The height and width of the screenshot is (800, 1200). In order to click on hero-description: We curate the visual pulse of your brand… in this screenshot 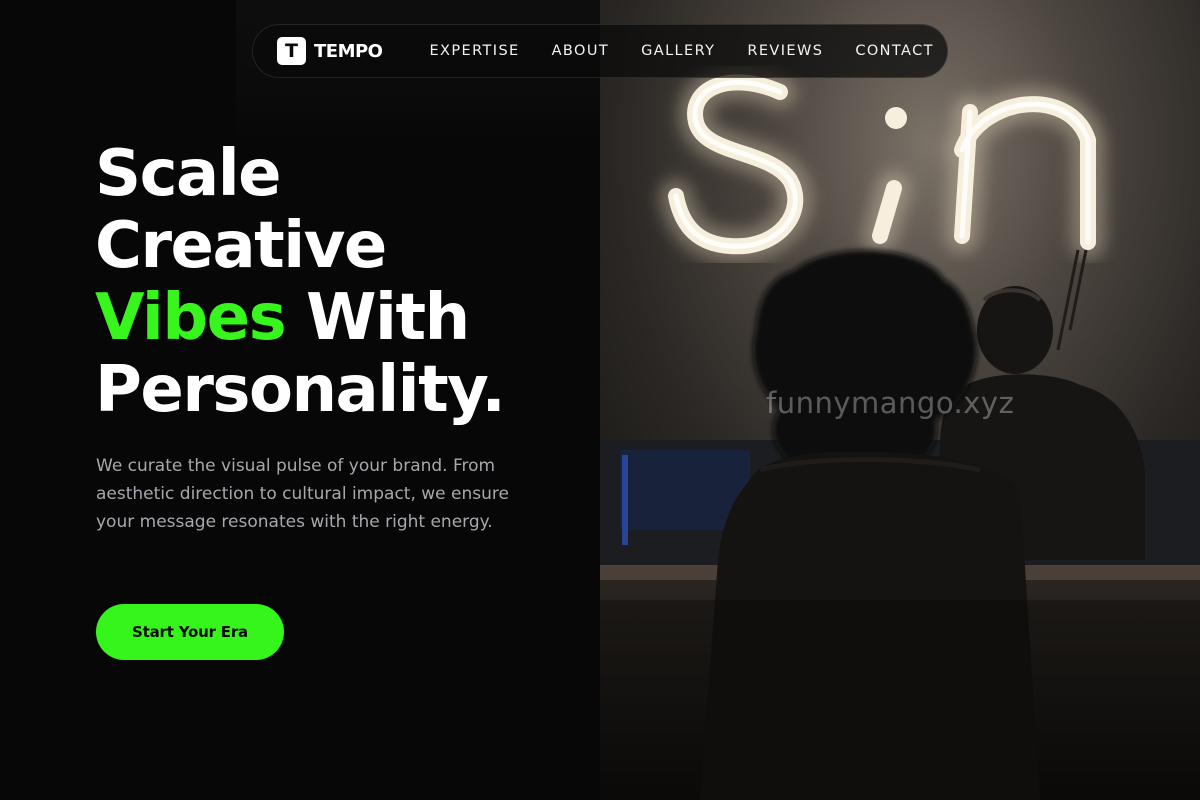, I will do `click(302, 494)`.